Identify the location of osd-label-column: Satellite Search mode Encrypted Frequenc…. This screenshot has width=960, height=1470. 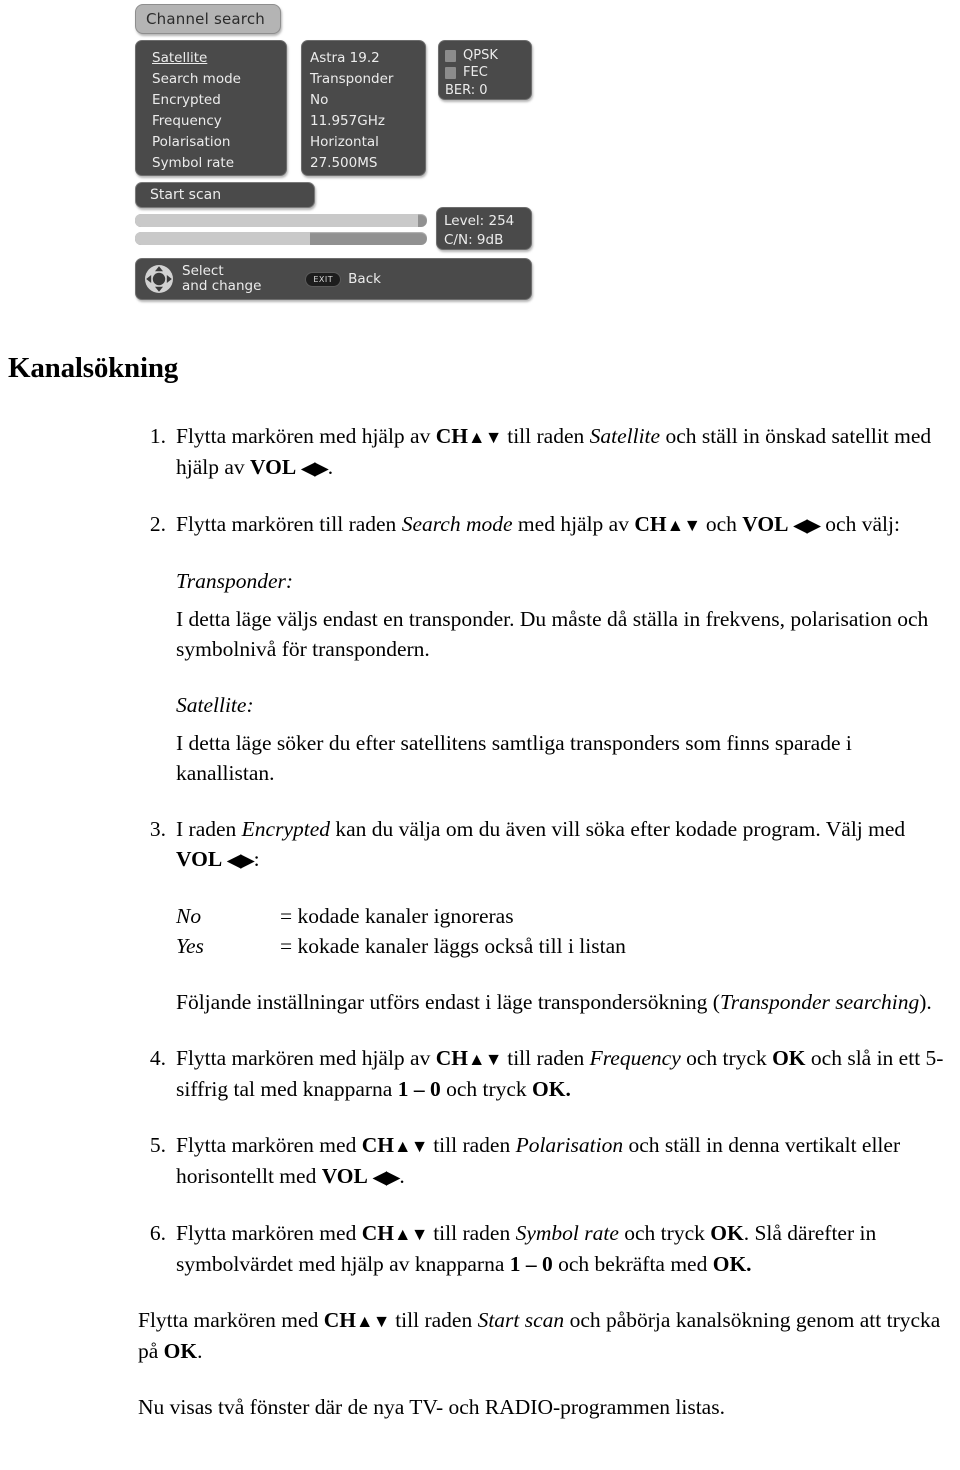
(211, 108).